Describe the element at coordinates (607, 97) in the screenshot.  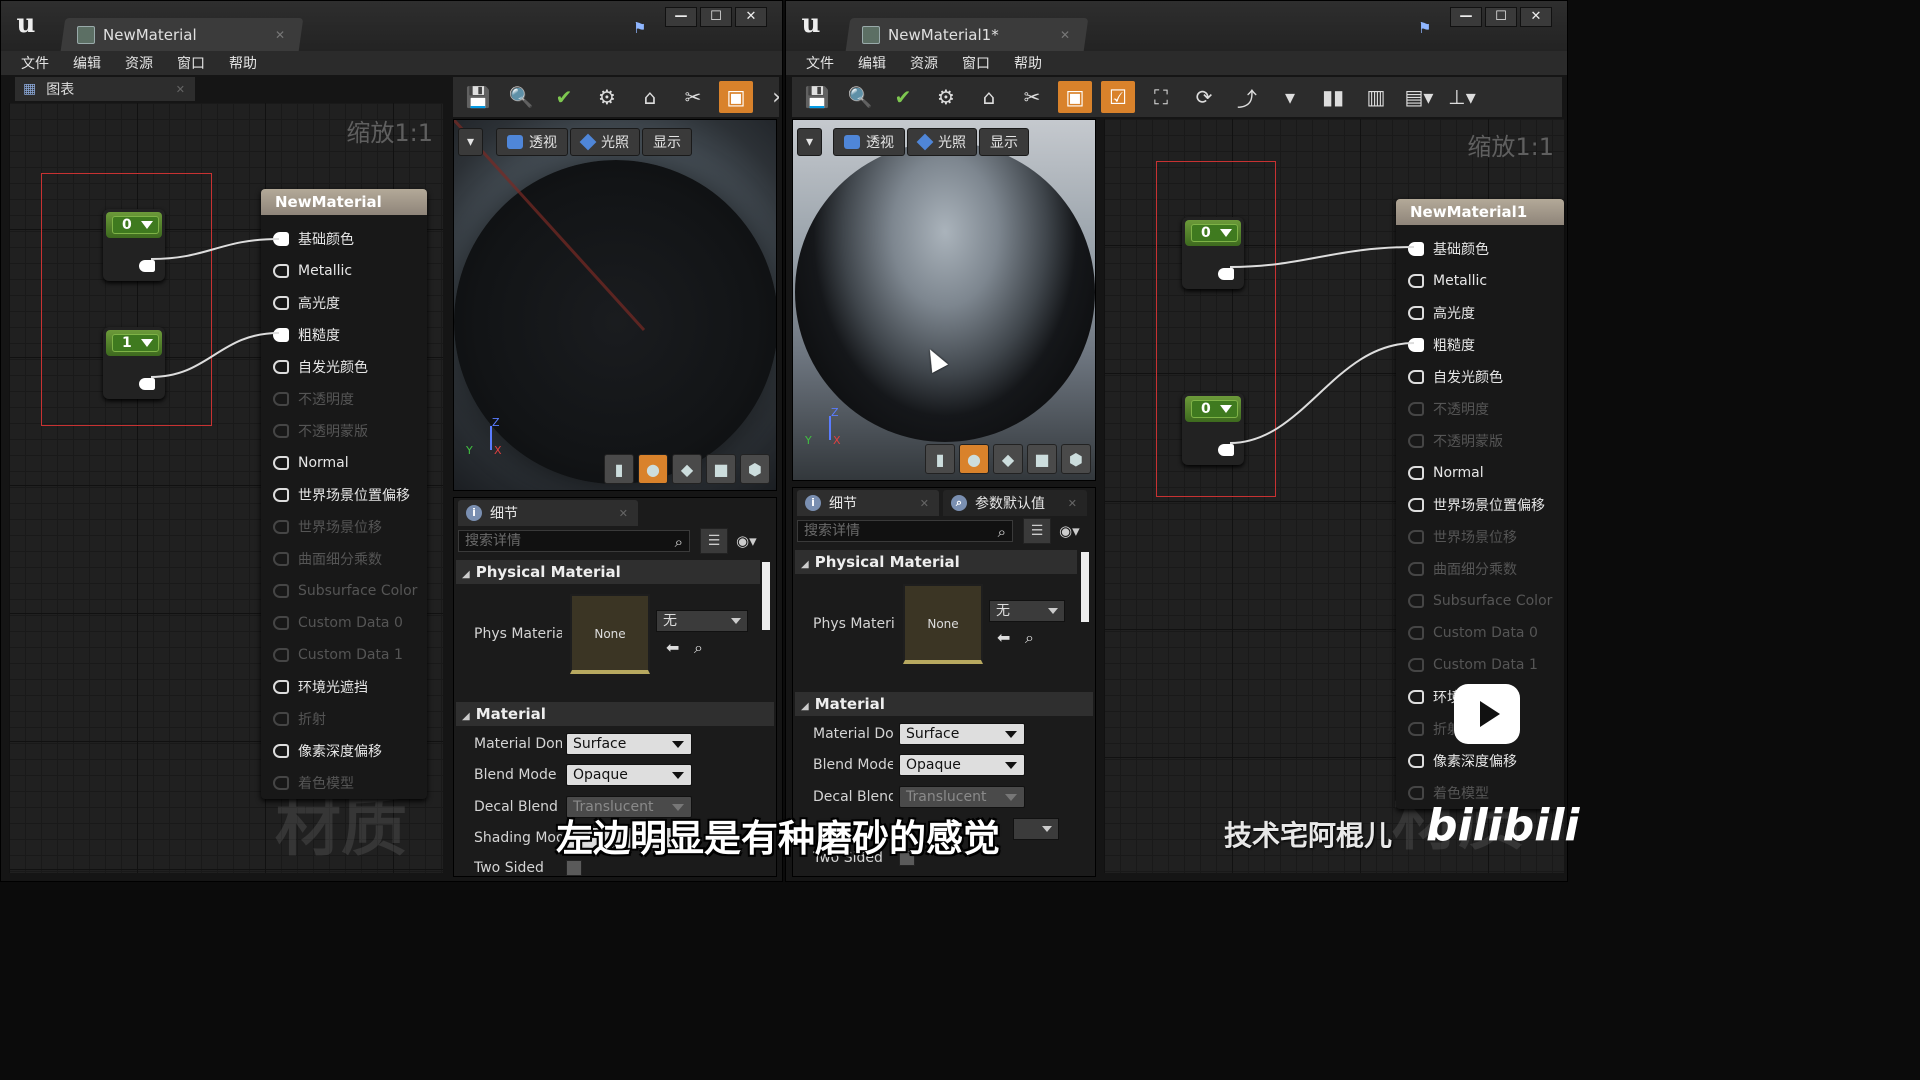
I see `search-icon: ⚙` at that location.